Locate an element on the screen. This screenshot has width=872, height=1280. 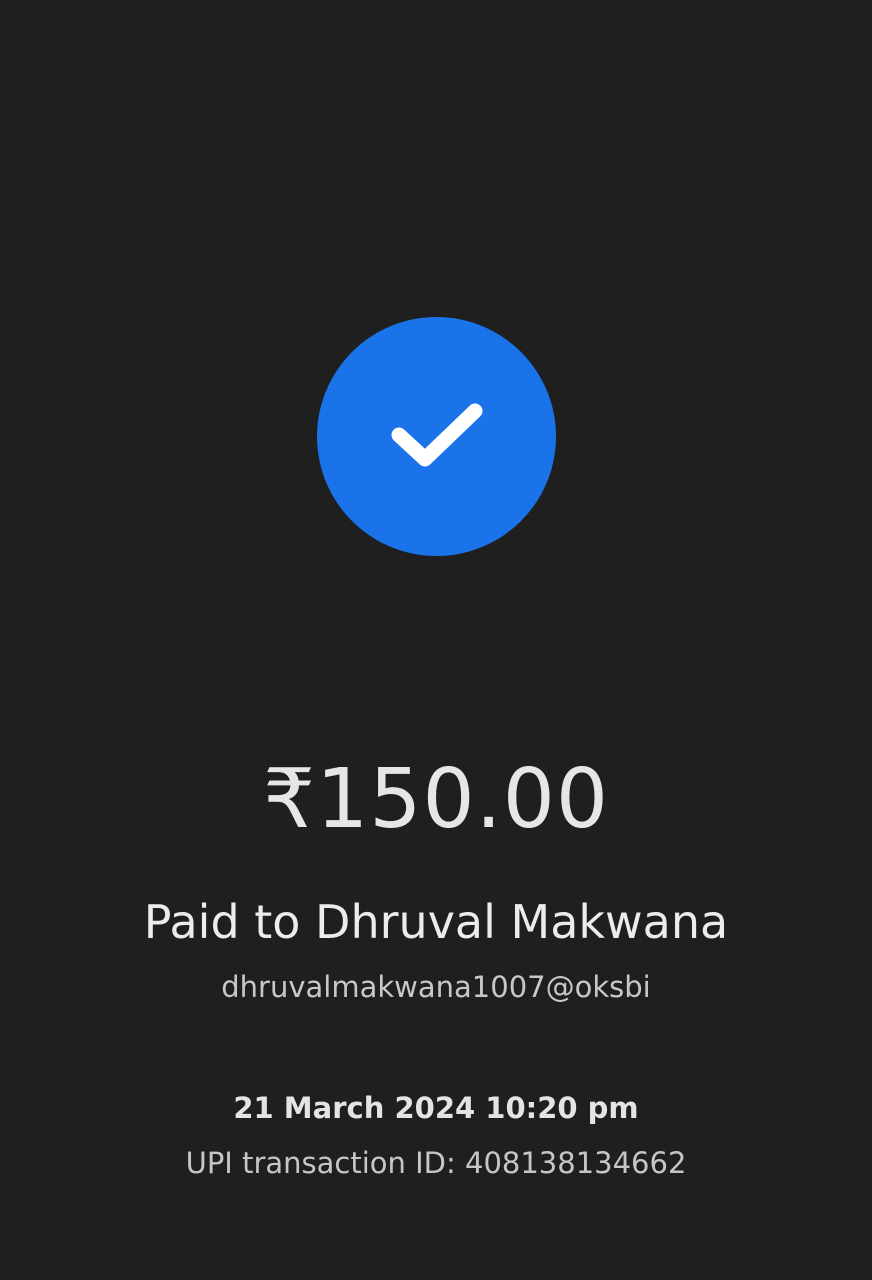
check-icon is located at coordinates (436, 434).